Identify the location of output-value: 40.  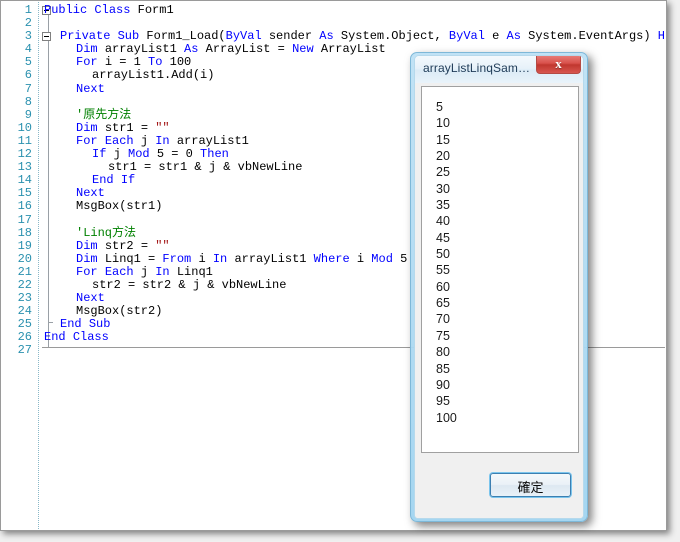
(443, 221).